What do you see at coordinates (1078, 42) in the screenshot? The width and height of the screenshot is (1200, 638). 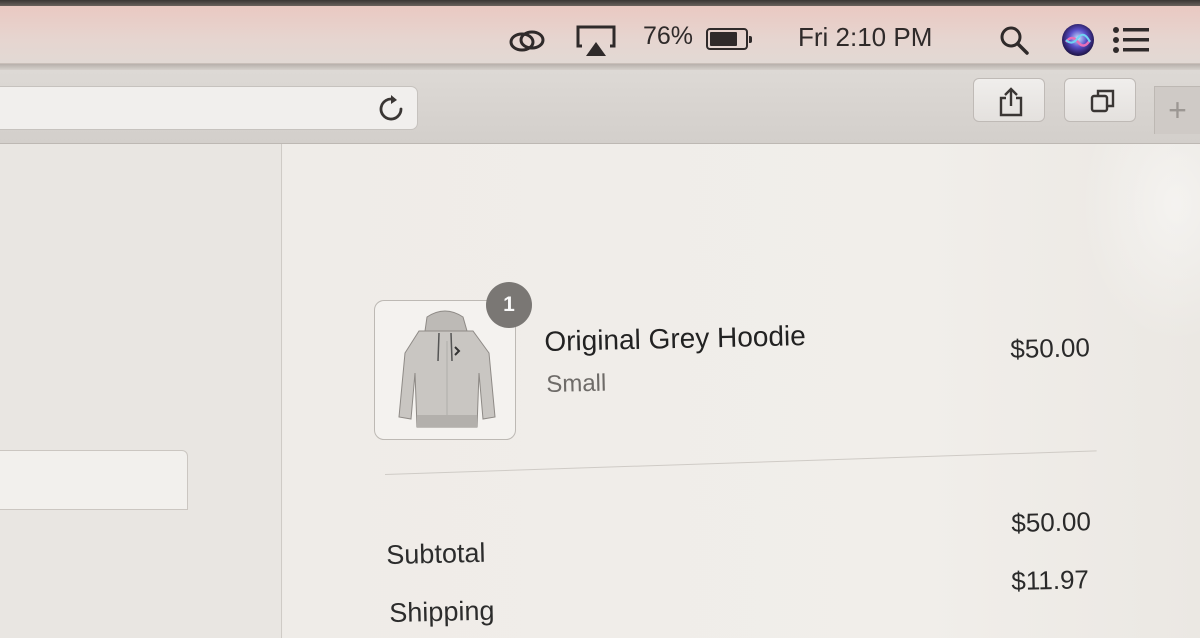 I see `siri-icon` at bounding box center [1078, 42].